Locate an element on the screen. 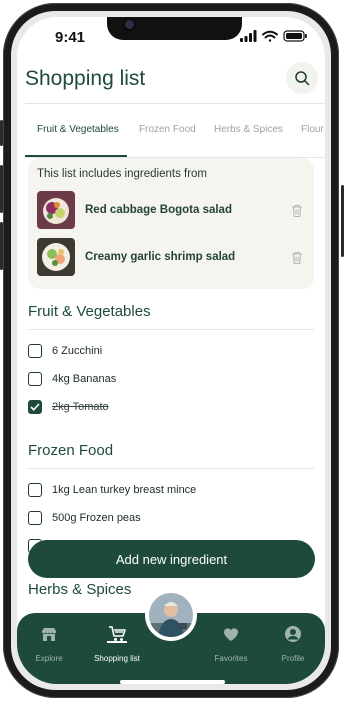 This screenshot has width=344, height=701. nav-label: Profile is located at coordinates (293, 658).